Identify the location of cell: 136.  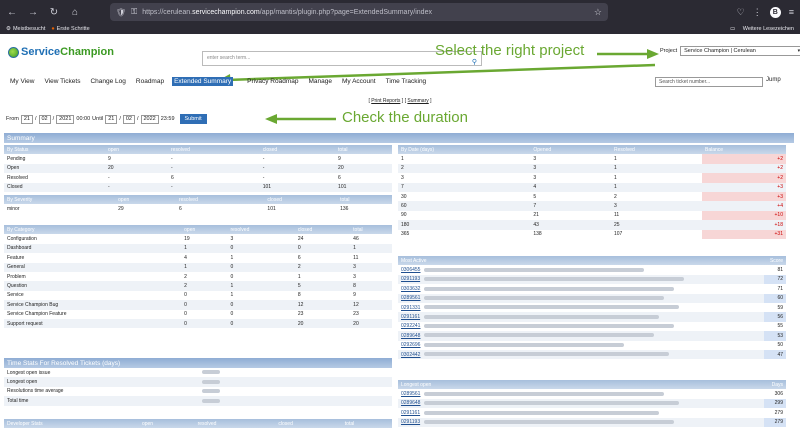
(364, 208).